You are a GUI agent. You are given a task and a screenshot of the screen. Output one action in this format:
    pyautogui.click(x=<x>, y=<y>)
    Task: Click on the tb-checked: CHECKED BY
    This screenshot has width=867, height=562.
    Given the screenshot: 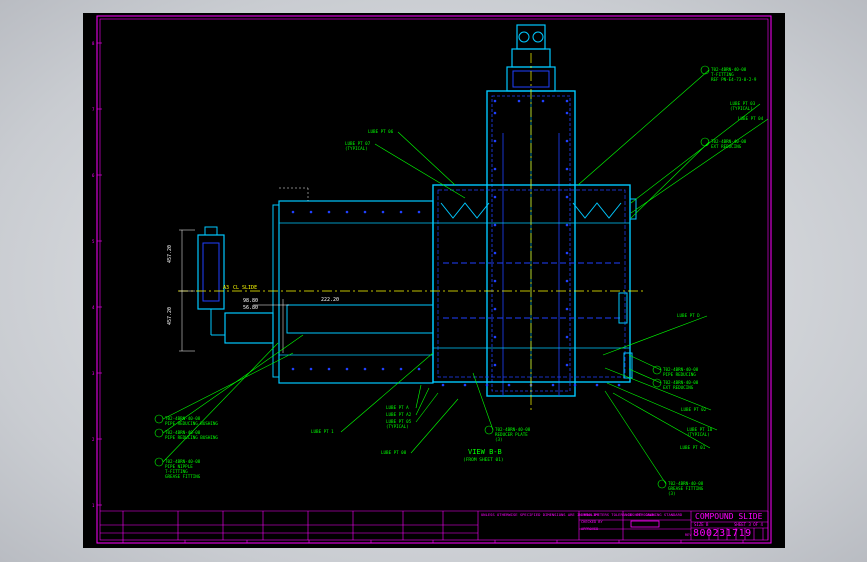 What is the action you would take?
    pyautogui.click(x=592, y=522)
    